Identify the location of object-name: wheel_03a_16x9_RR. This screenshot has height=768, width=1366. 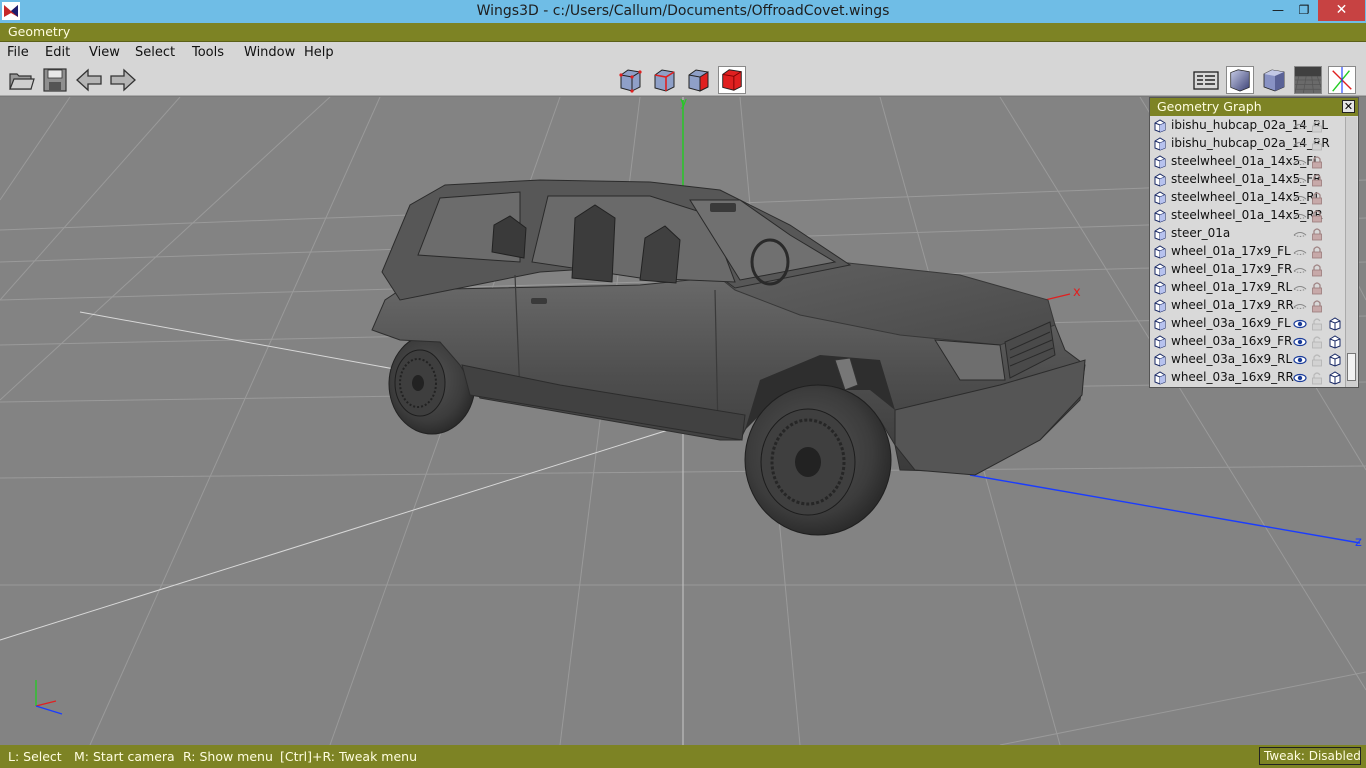
(1232, 377).